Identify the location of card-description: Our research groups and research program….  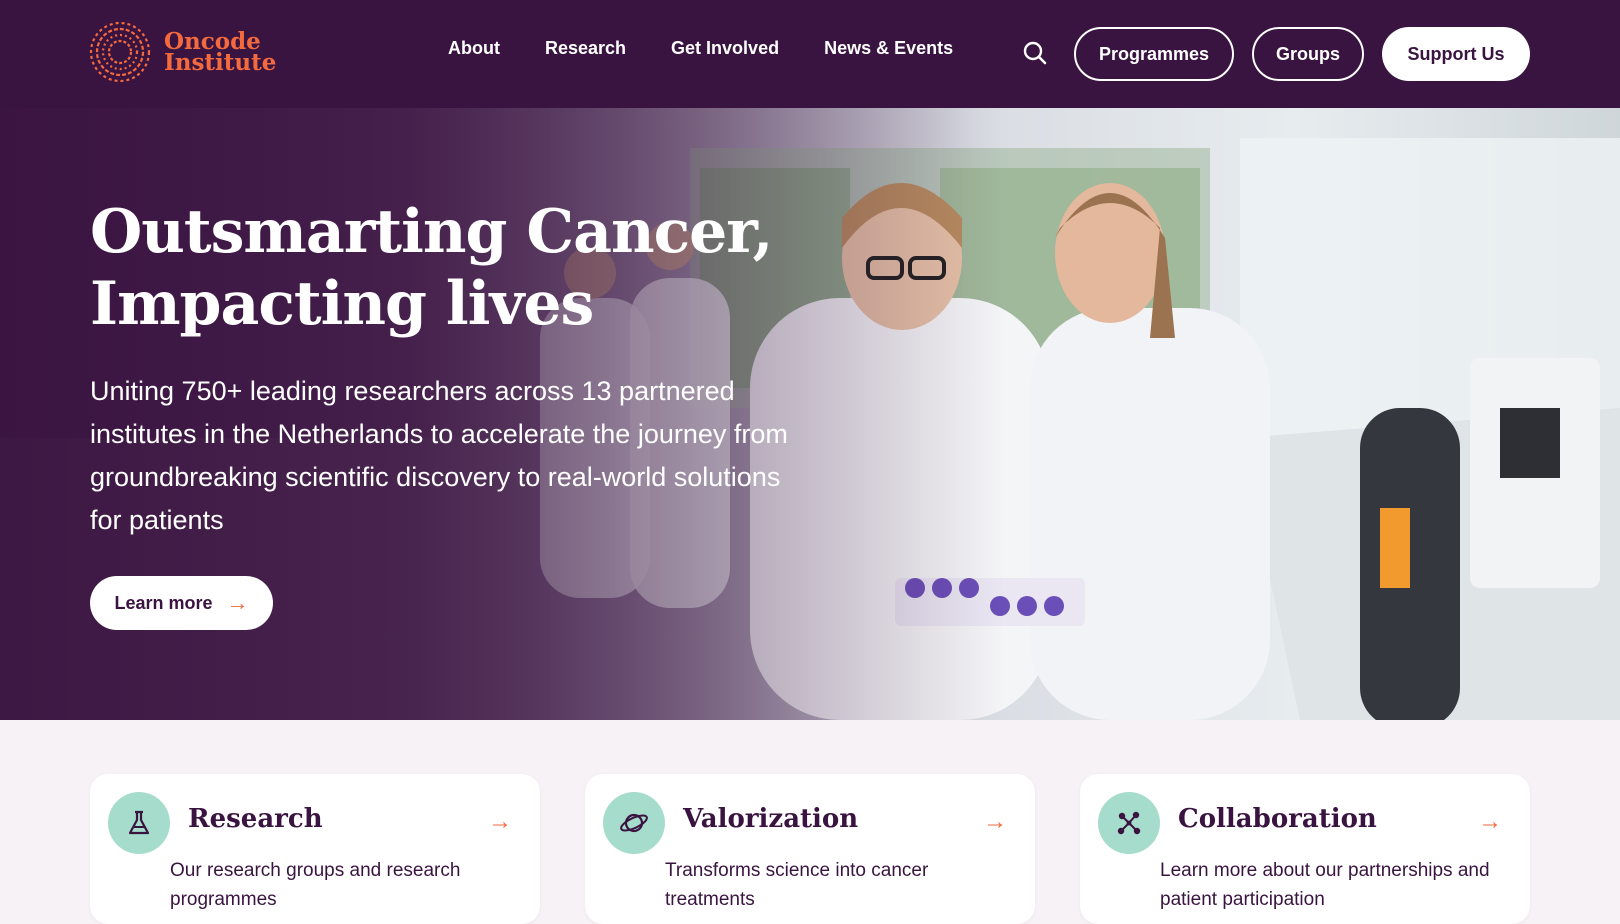
(315, 885).